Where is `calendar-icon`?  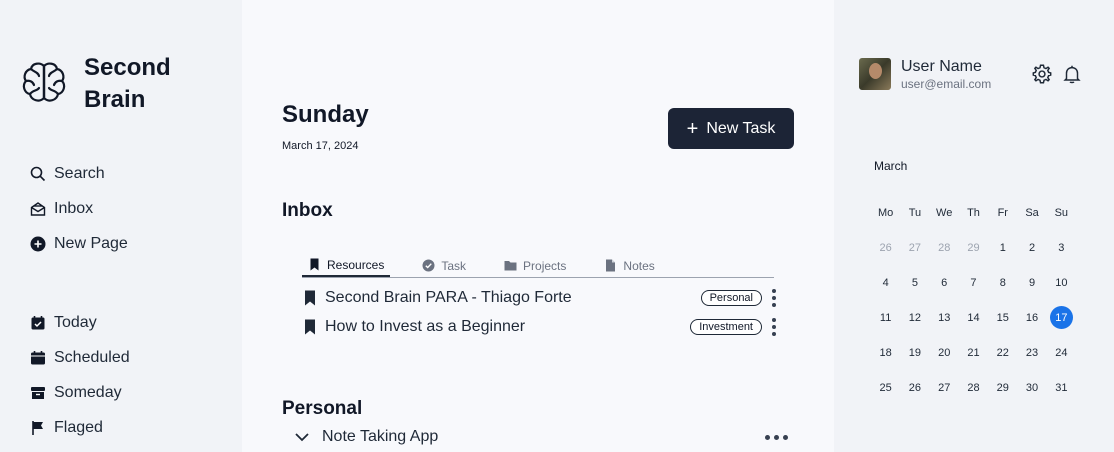
calendar-icon is located at coordinates (38, 358).